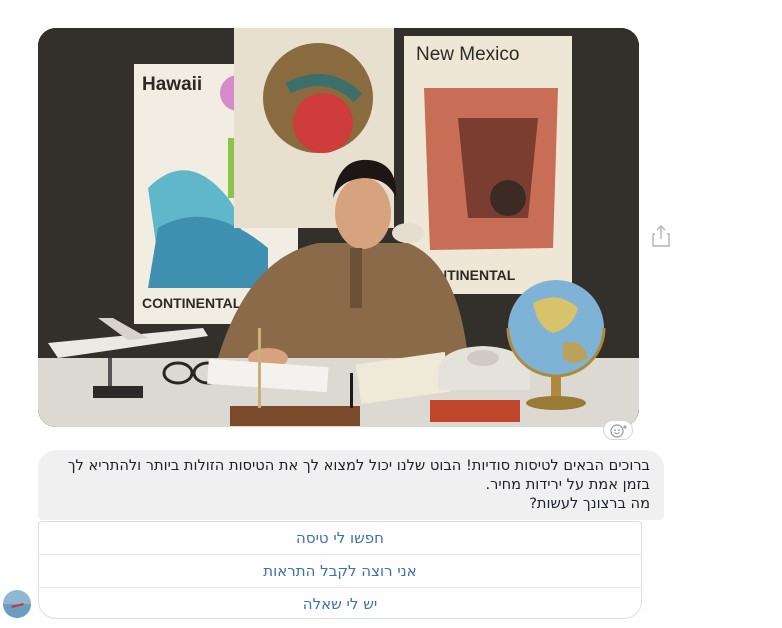  What do you see at coordinates (340, 603) in the screenshot?
I see `quick-reply-question: יש לי שאלה` at bounding box center [340, 603].